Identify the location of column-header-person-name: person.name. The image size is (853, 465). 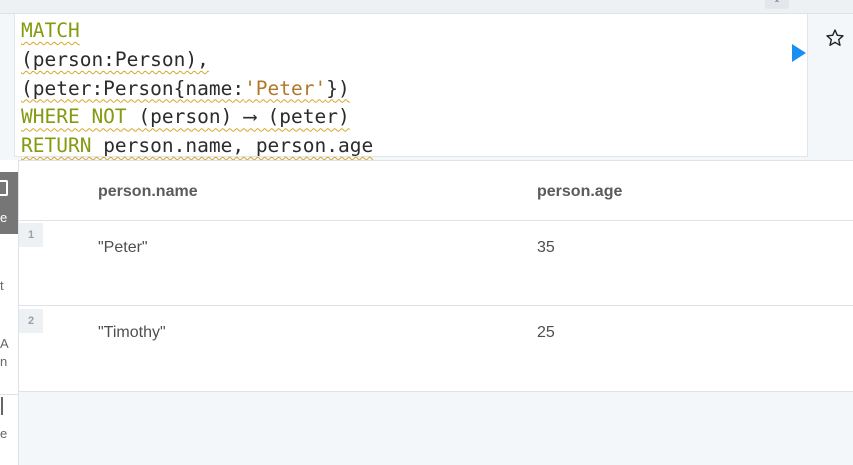
(148, 191).